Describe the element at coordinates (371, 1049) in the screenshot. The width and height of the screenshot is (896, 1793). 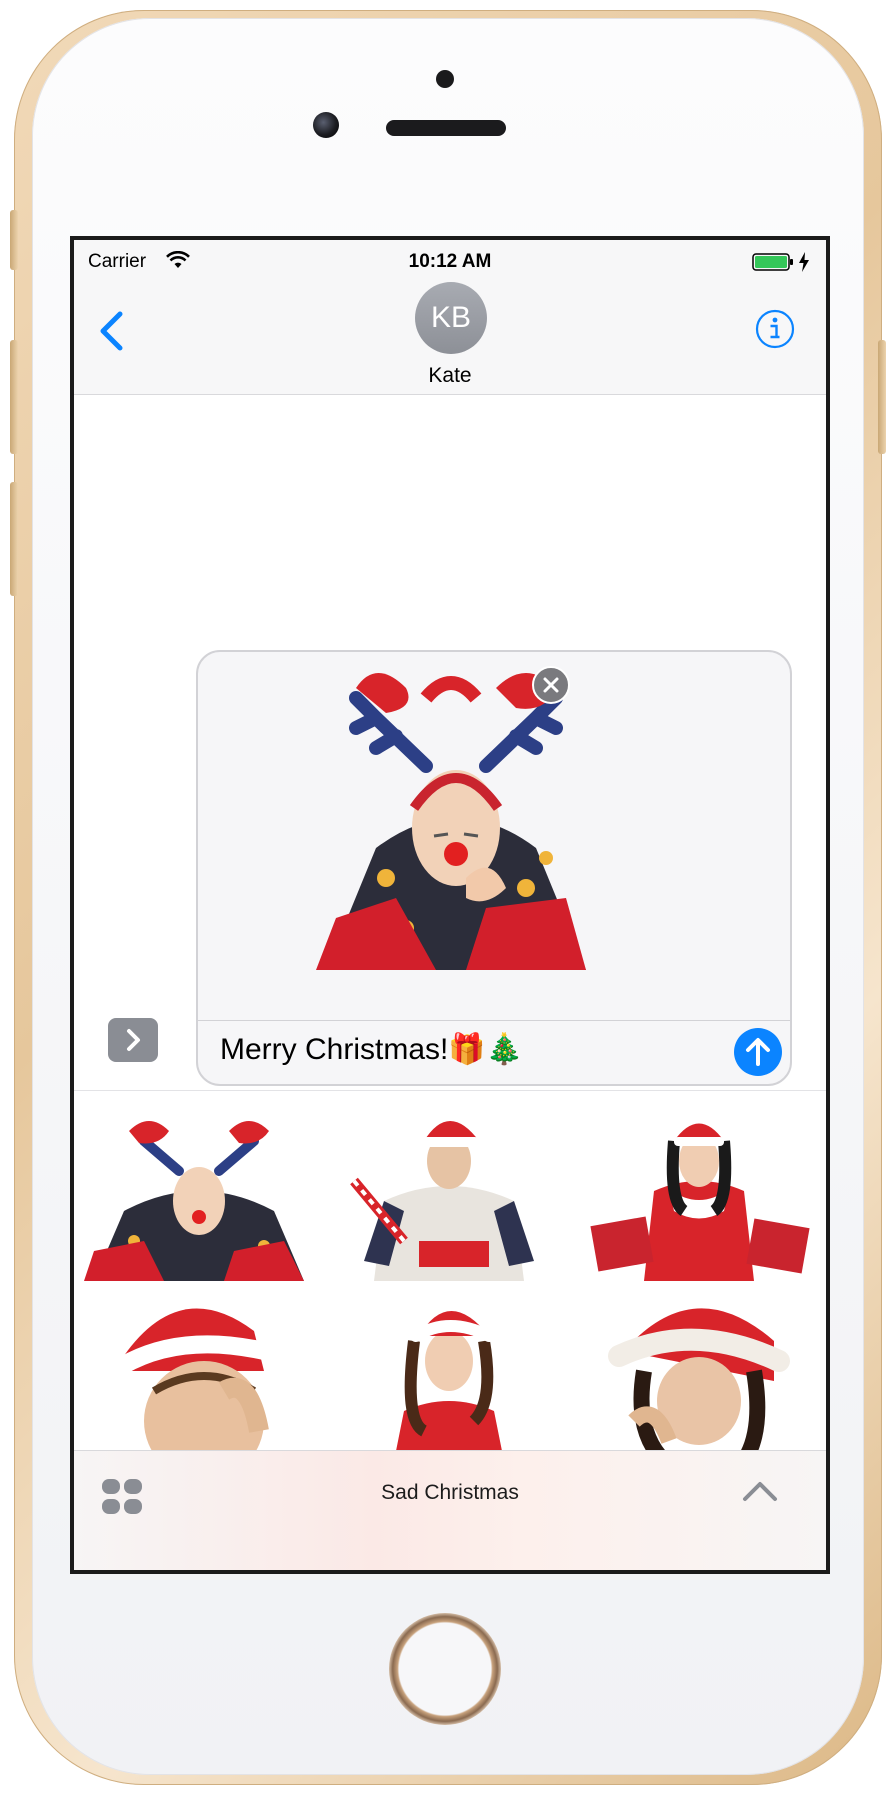
I see `message-text: Merry Christmas!🎁🎄` at that location.